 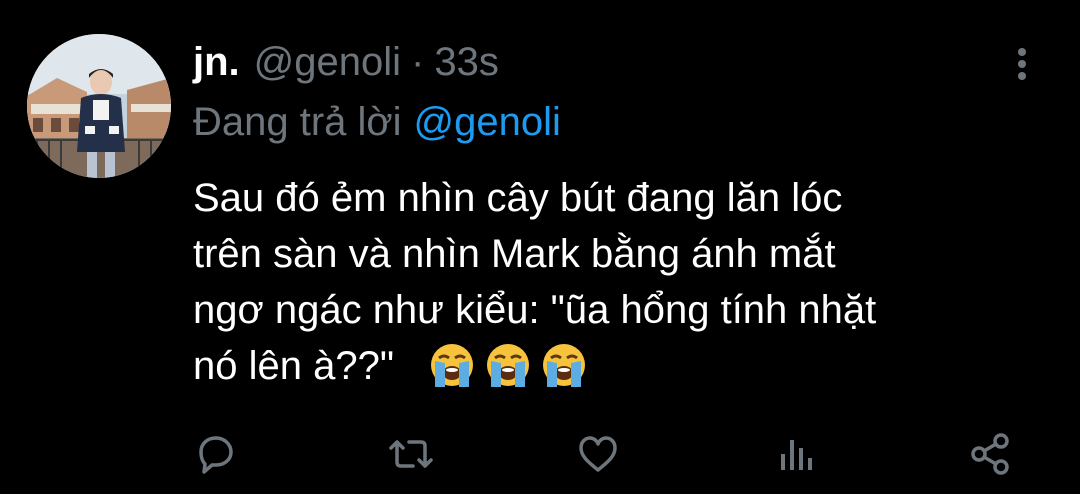 I want to click on analytics-icon, so click(x=796, y=455).